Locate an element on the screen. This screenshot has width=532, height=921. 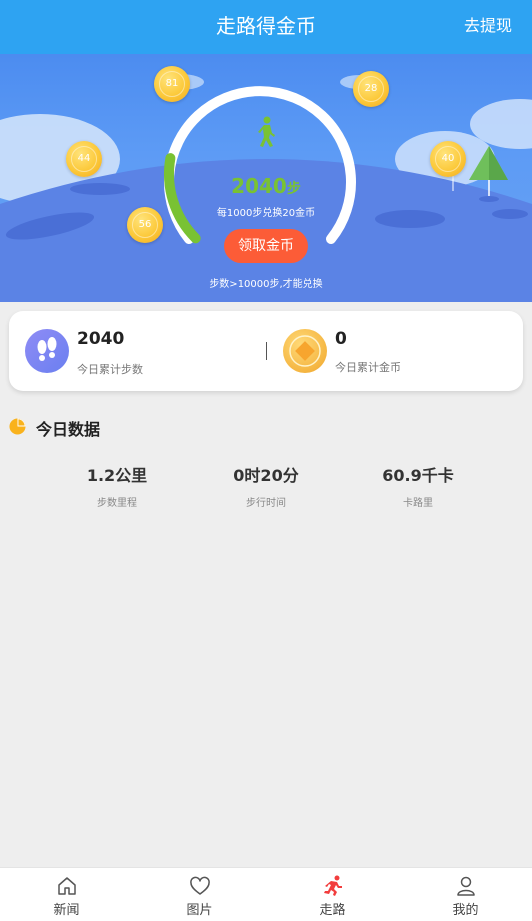
total-coins-label: 今日累计金币 is located at coordinates (368, 367).